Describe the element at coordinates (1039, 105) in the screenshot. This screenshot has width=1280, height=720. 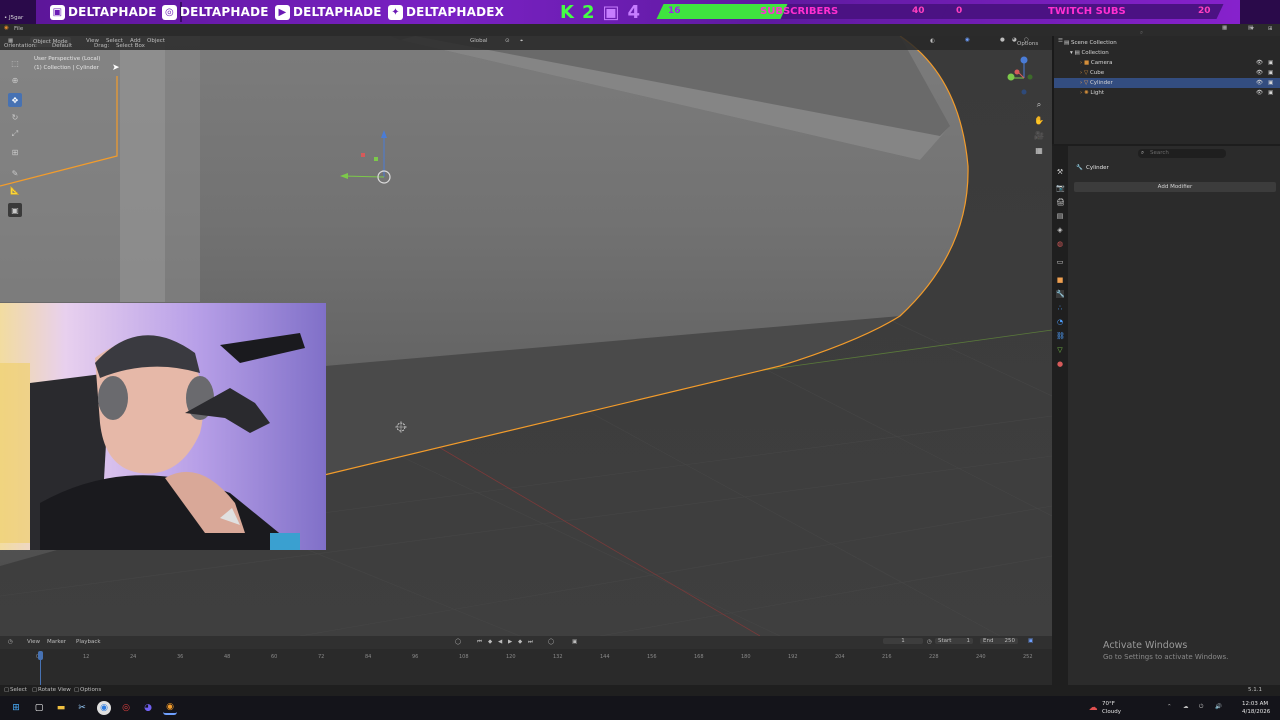
I see `zoom-icon: ⌕` at that location.